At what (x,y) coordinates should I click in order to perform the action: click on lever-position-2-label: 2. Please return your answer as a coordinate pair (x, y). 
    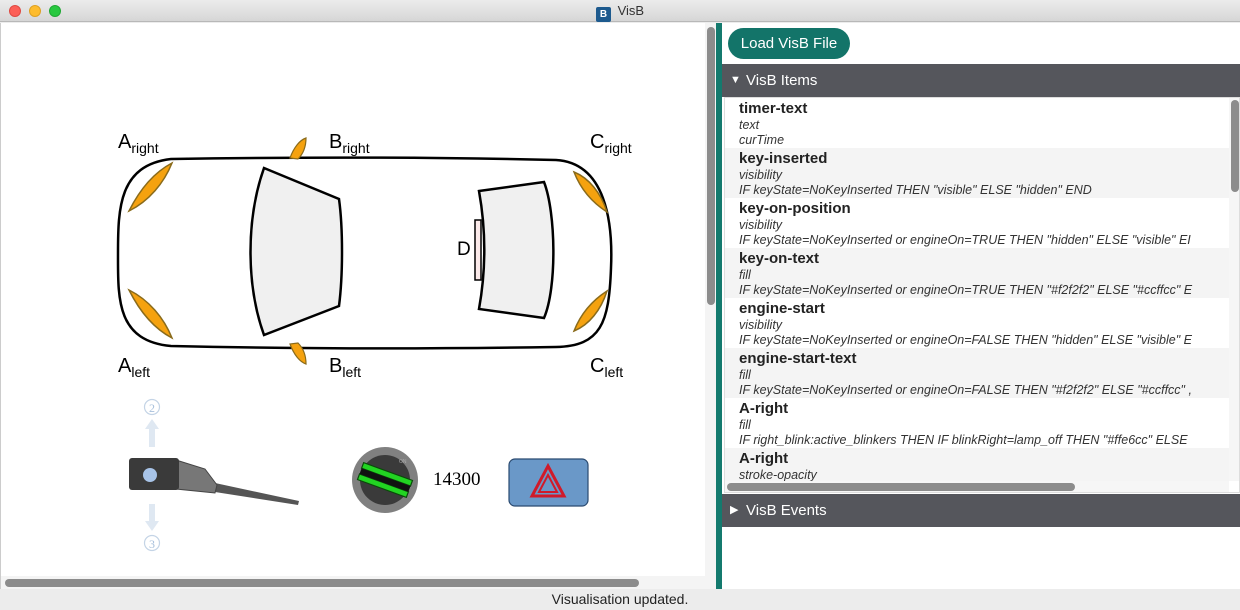
    Looking at the image, I should click on (152, 408).